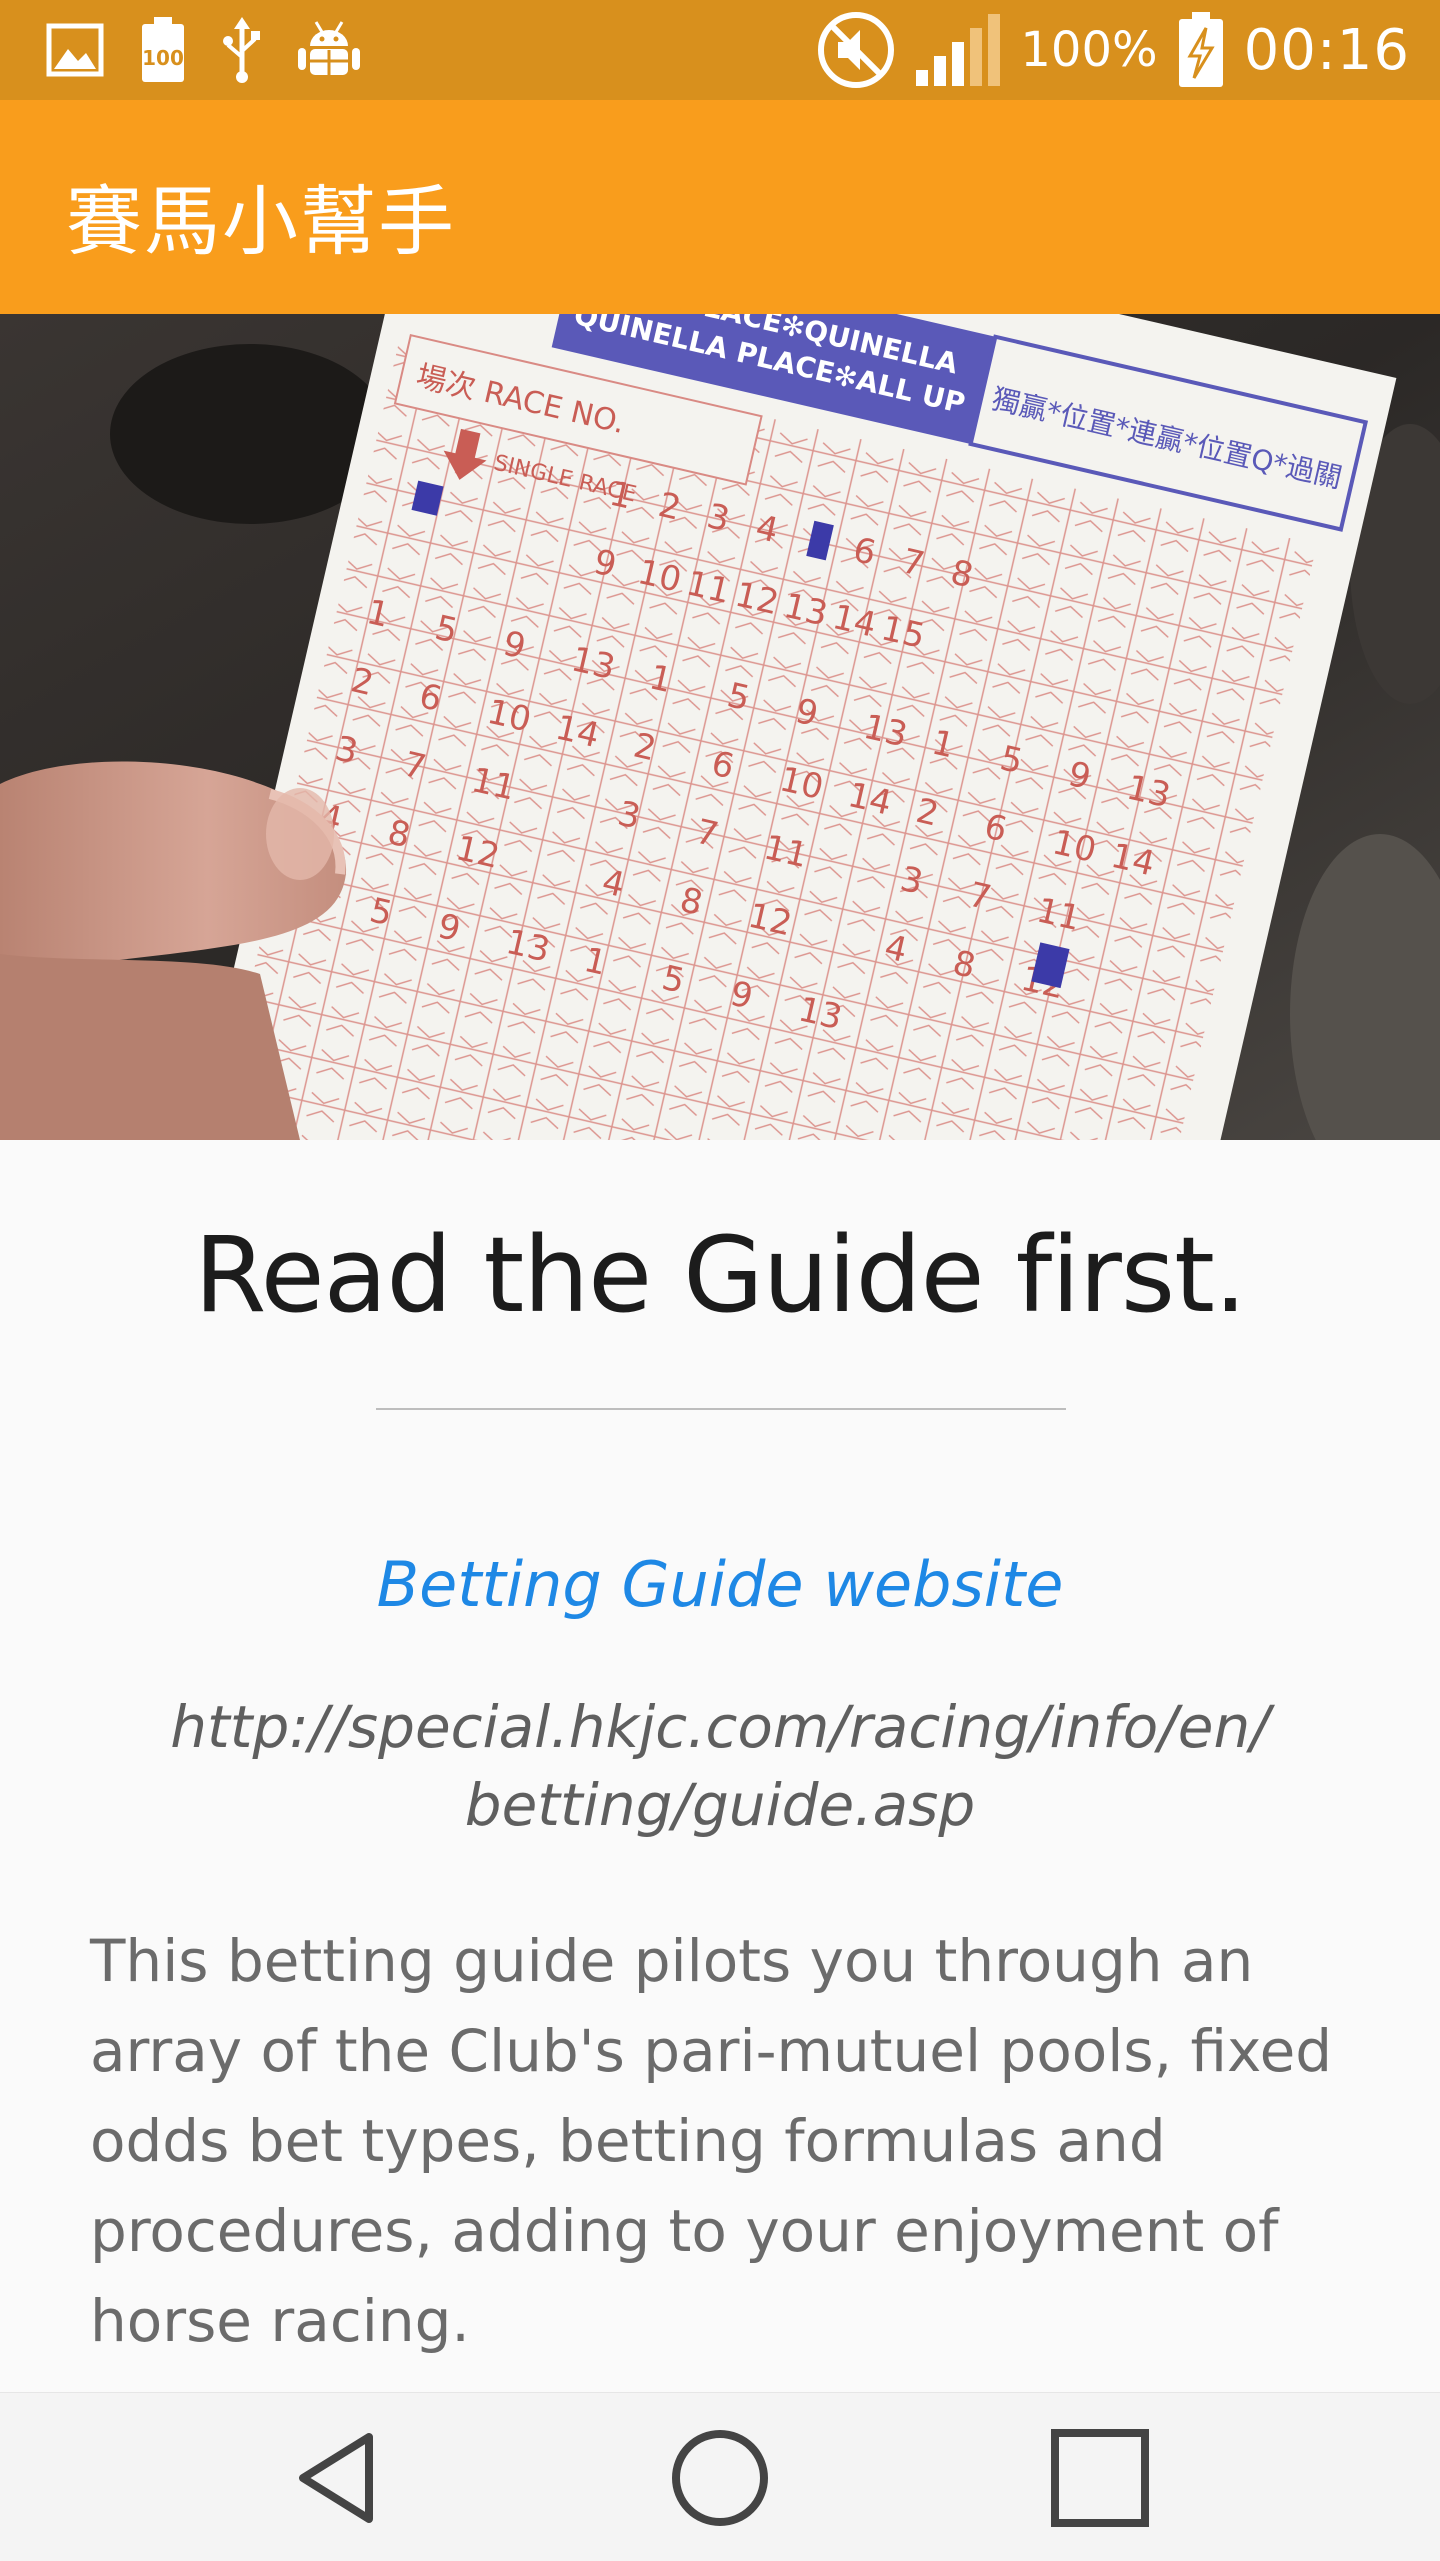  I want to click on status-bar: 100 100% 00:16, so click(720, 50).